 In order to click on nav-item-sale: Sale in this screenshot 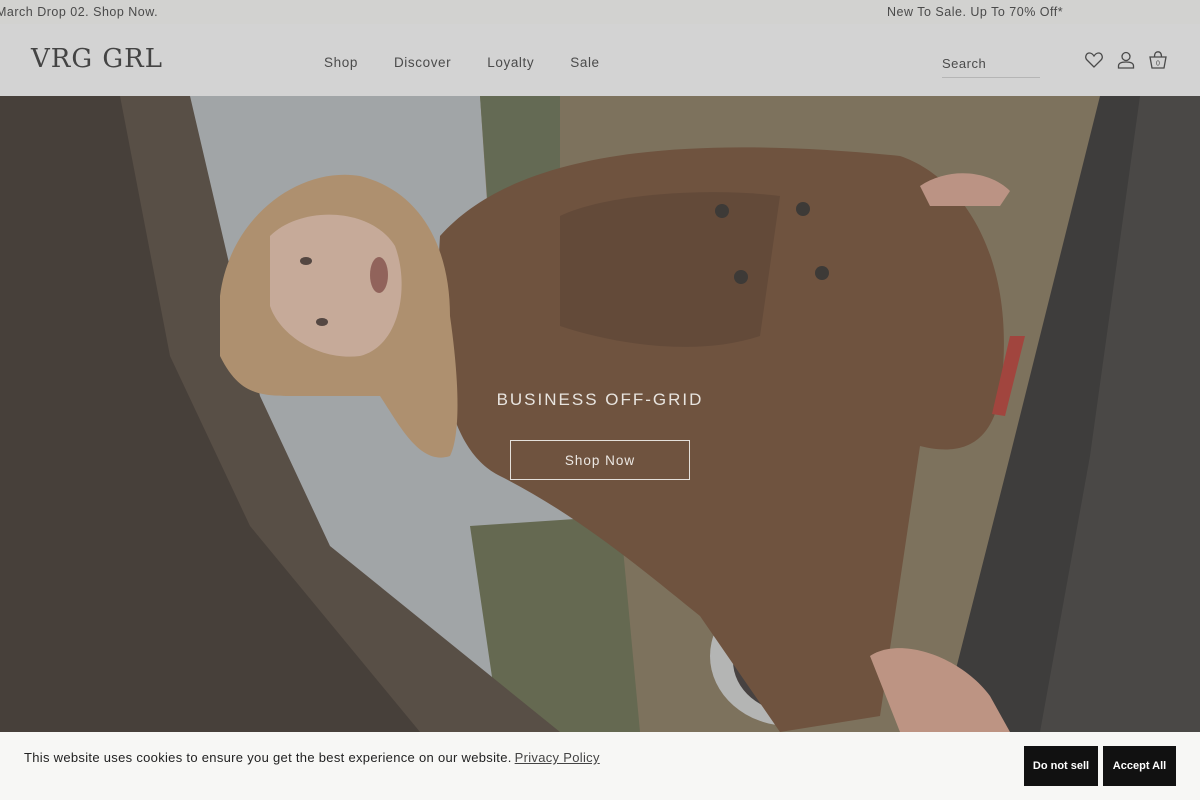, I will do `click(584, 62)`.